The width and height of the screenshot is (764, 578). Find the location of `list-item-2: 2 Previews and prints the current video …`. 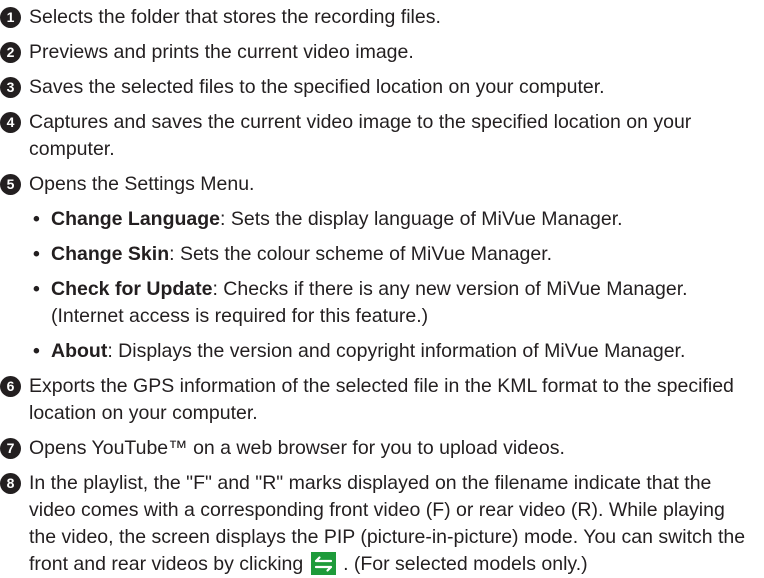

list-item-2: 2 Previews and prints the current video … is located at coordinates (382, 52).